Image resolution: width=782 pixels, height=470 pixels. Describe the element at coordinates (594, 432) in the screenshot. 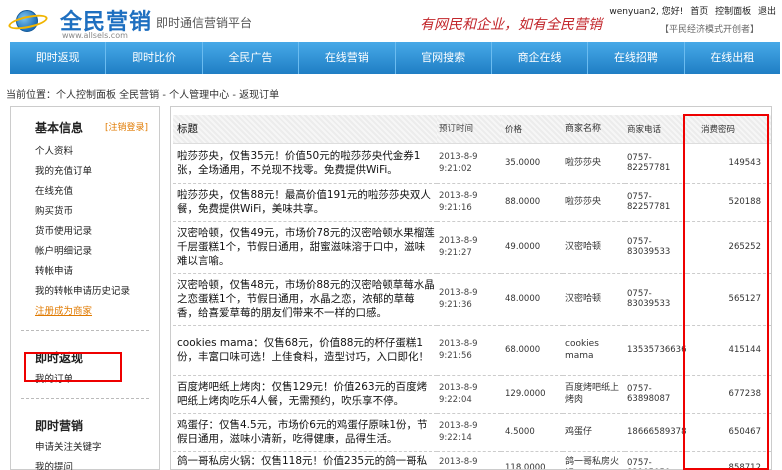

I see `order-merchant: 鸡蛋仔` at that location.